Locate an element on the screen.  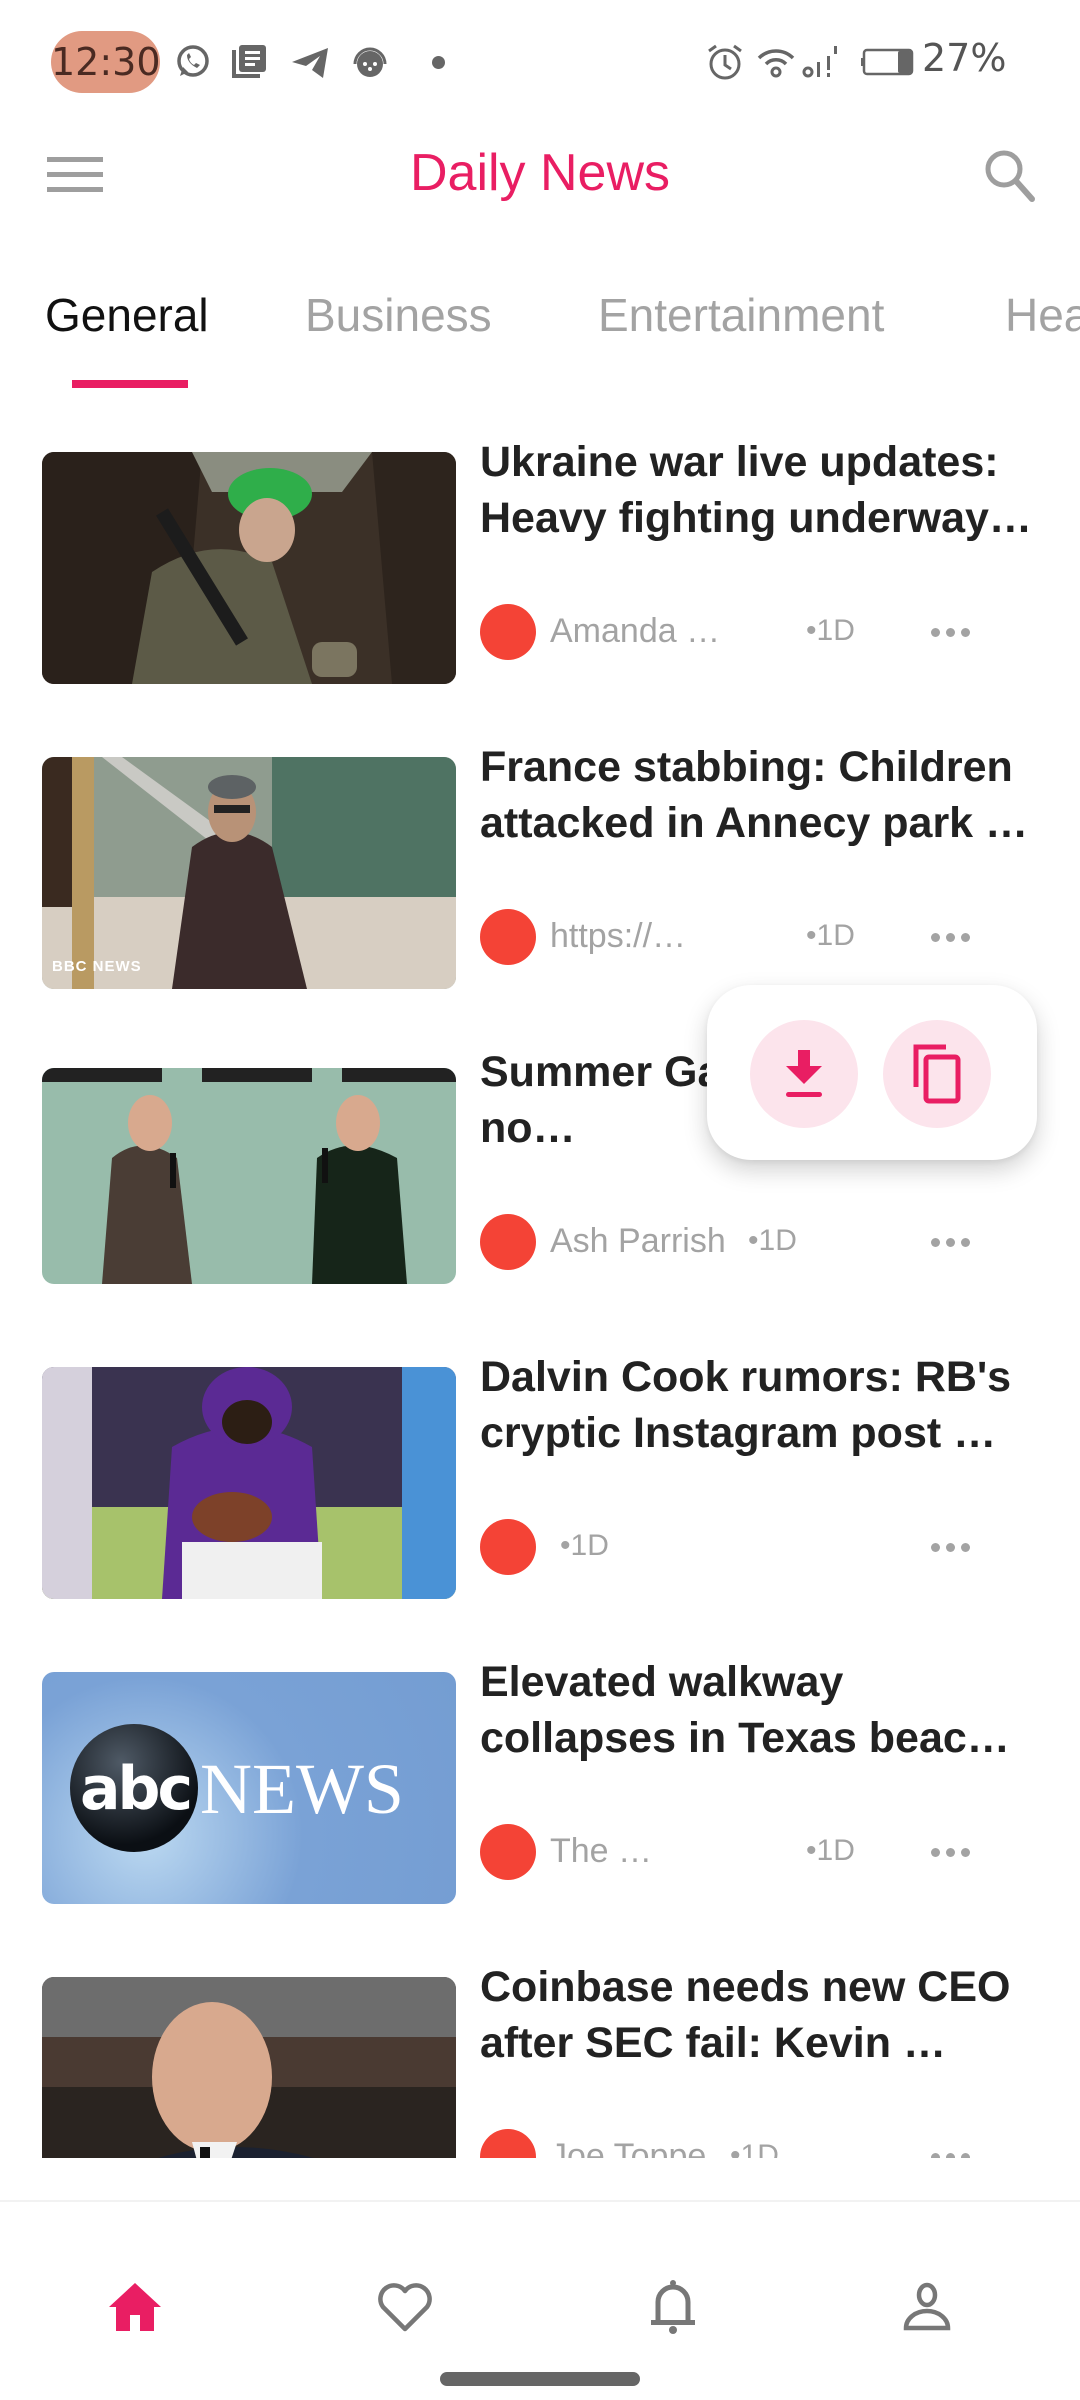
nav-home is located at coordinates (135, 2307).